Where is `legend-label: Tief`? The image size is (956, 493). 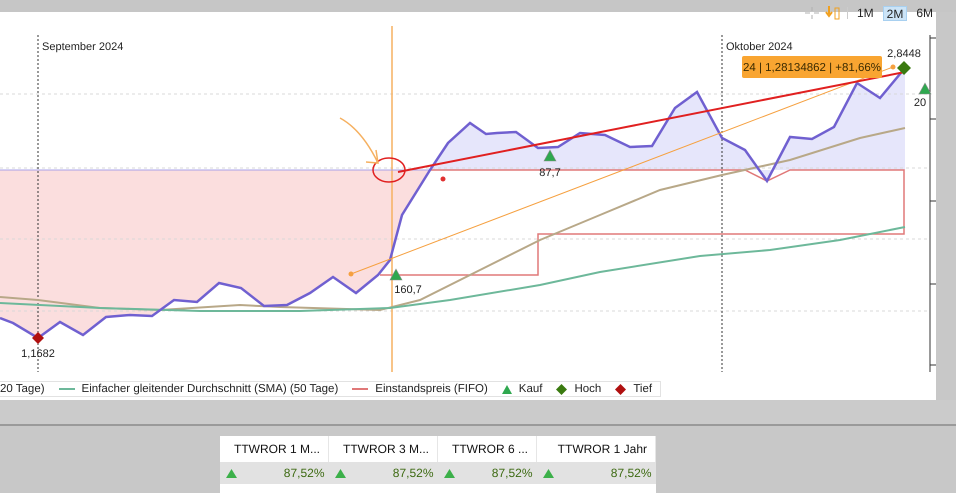
legend-label: Tief is located at coordinates (642, 389).